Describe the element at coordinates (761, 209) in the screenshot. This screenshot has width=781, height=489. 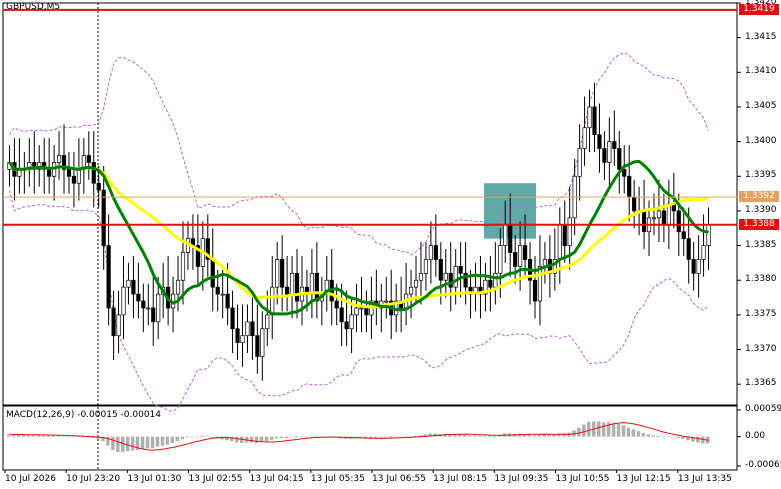
I see `price-tick-label: 1.3390` at that location.